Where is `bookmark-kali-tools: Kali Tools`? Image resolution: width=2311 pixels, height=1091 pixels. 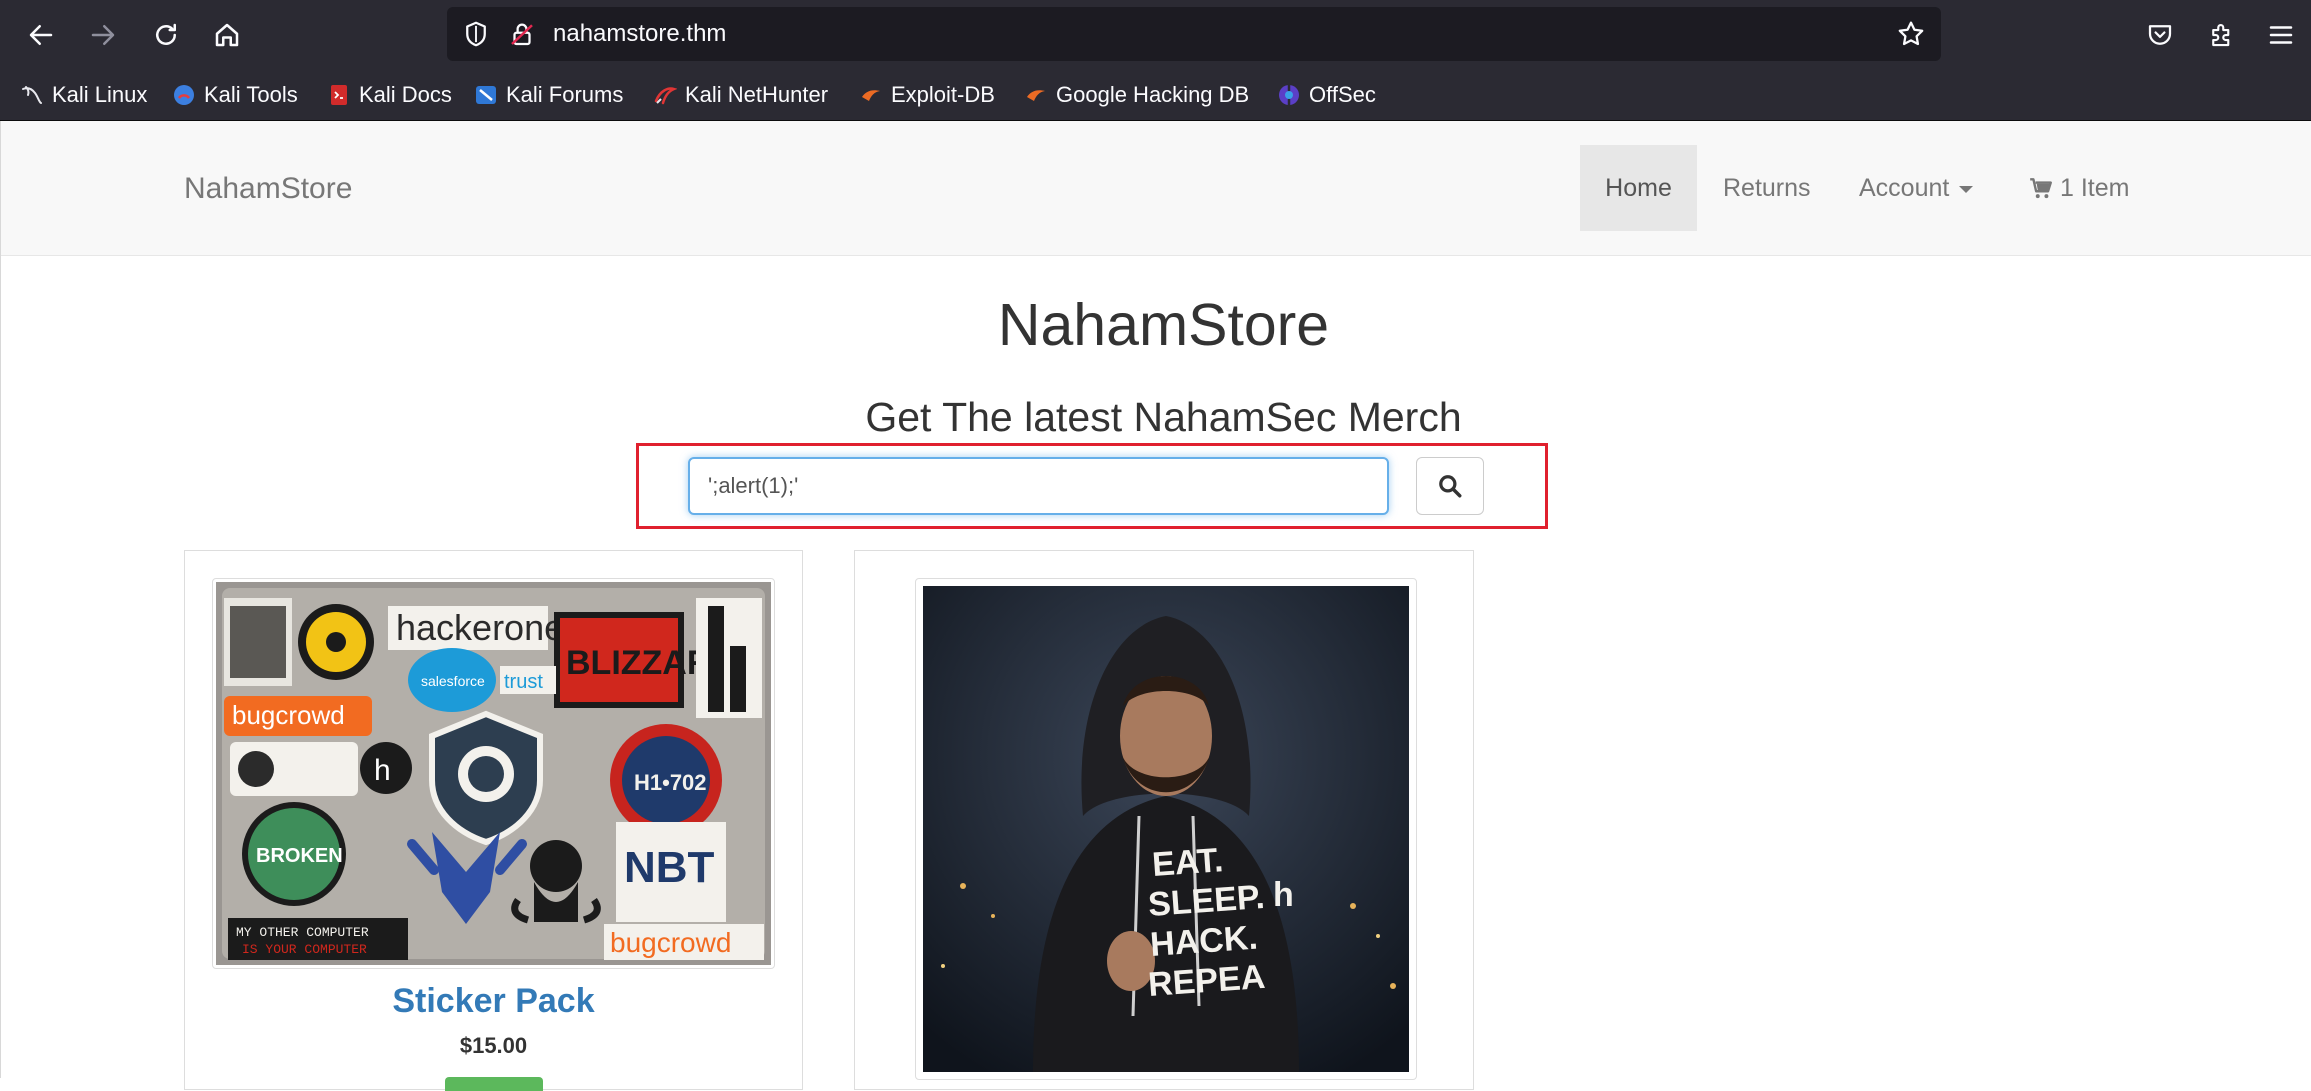
bookmark-kali-tools: Kali Tools is located at coordinates (235, 95).